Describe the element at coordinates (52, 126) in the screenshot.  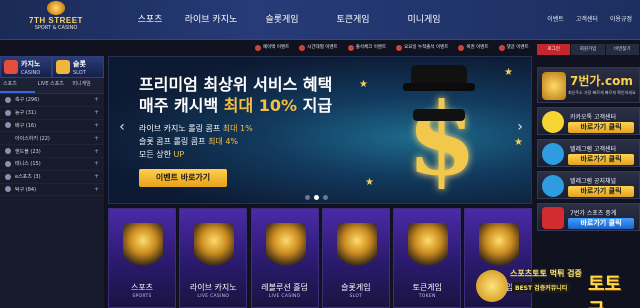
I see `sport-item-volleyball: 배구 (16) +` at that location.